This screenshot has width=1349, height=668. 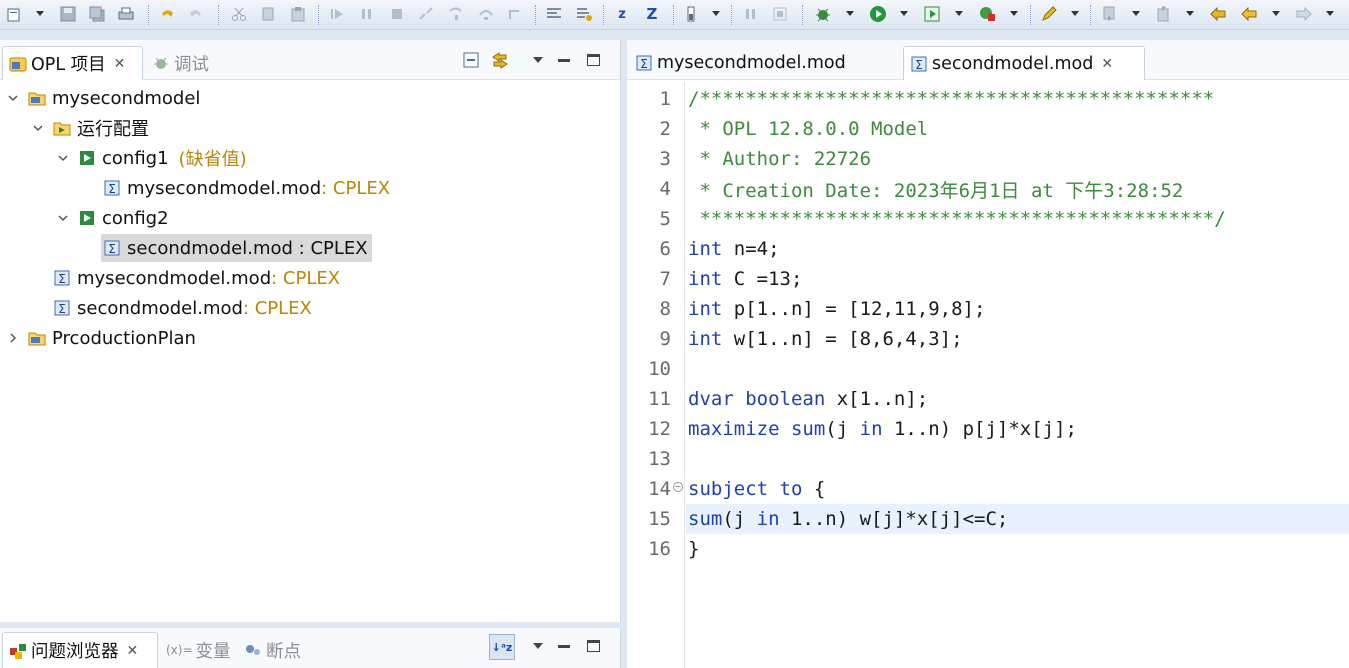 I want to click on code-line: * Creation Date: 2023年6月1日 at 下午3:28:52, so click(x=935, y=189).